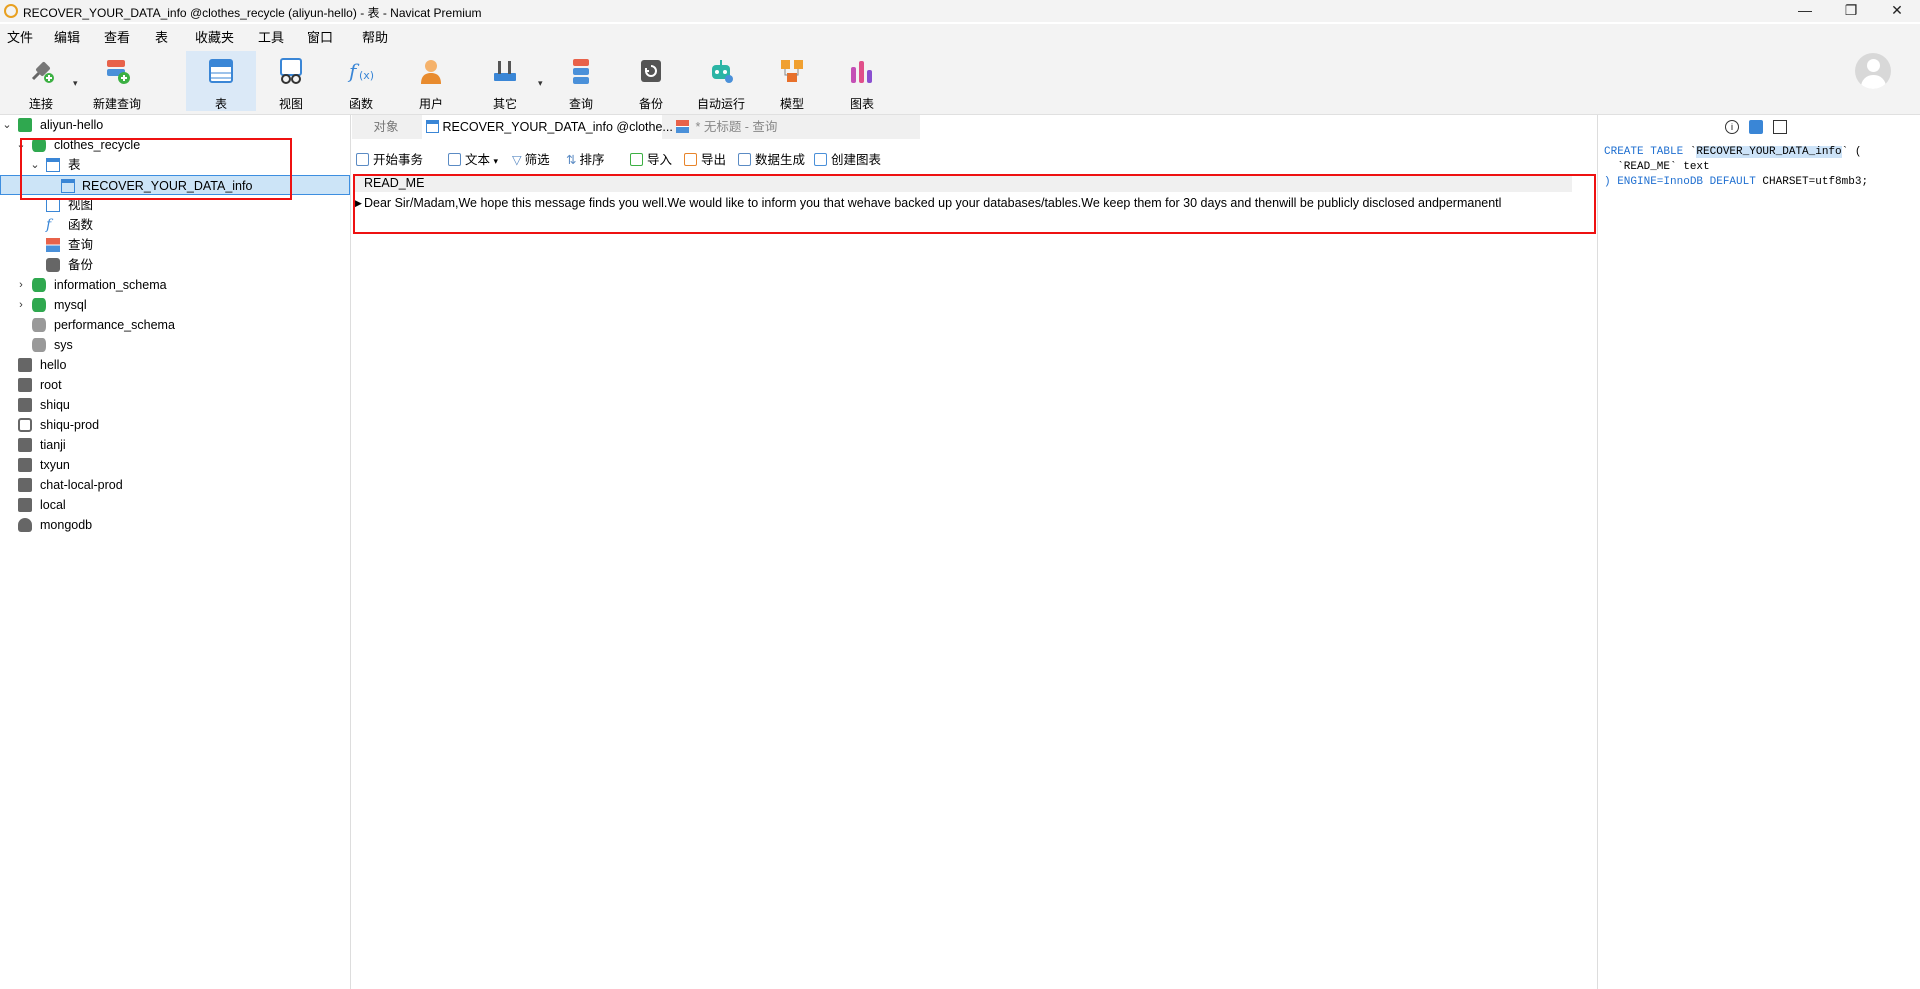  Describe the element at coordinates (7, 125) in the screenshot. I see `collapse-arrow-icon: ⌄` at that location.